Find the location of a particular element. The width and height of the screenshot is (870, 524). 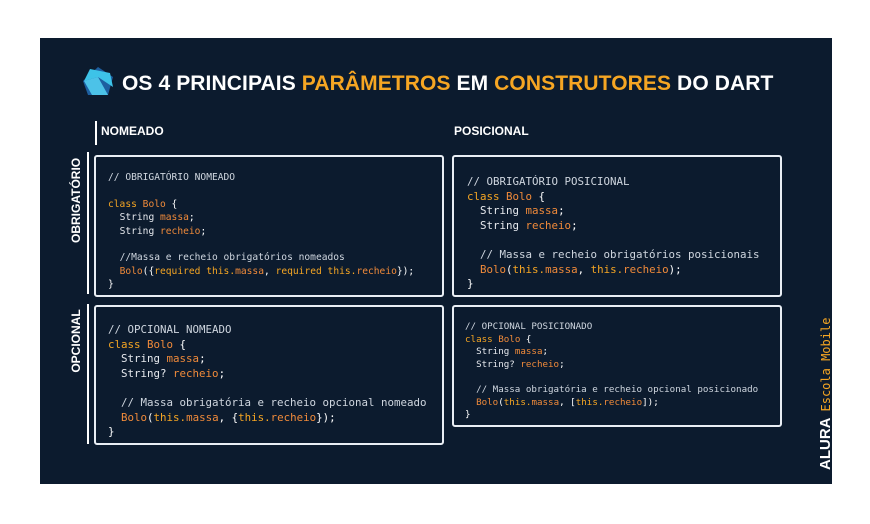

brand-name: ALURA is located at coordinates (825, 444).